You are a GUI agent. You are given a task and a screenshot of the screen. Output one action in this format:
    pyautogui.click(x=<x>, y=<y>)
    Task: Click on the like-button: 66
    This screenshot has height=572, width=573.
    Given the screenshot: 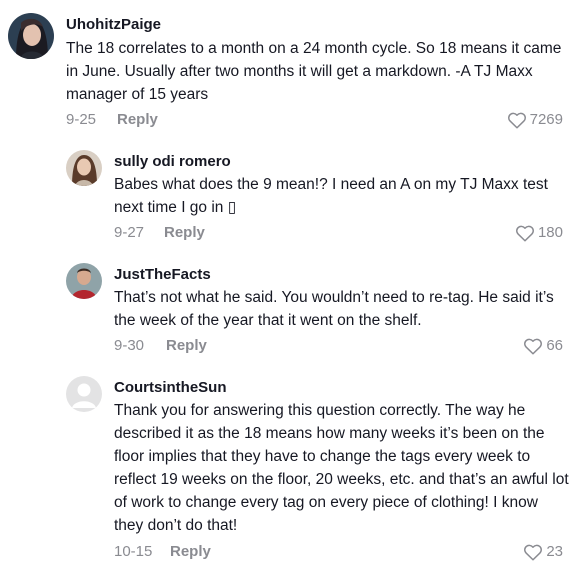 What is the action you would take?
    pyautogui.click(x=543, y=346)
    